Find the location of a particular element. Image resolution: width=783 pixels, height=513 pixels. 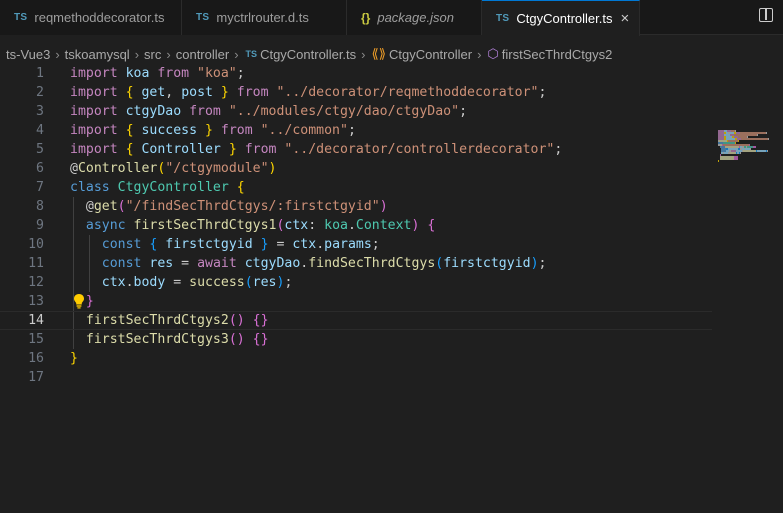

code-line: 10 const { firstctgyid } = ctx.params; is located at coordinates (356, 244).